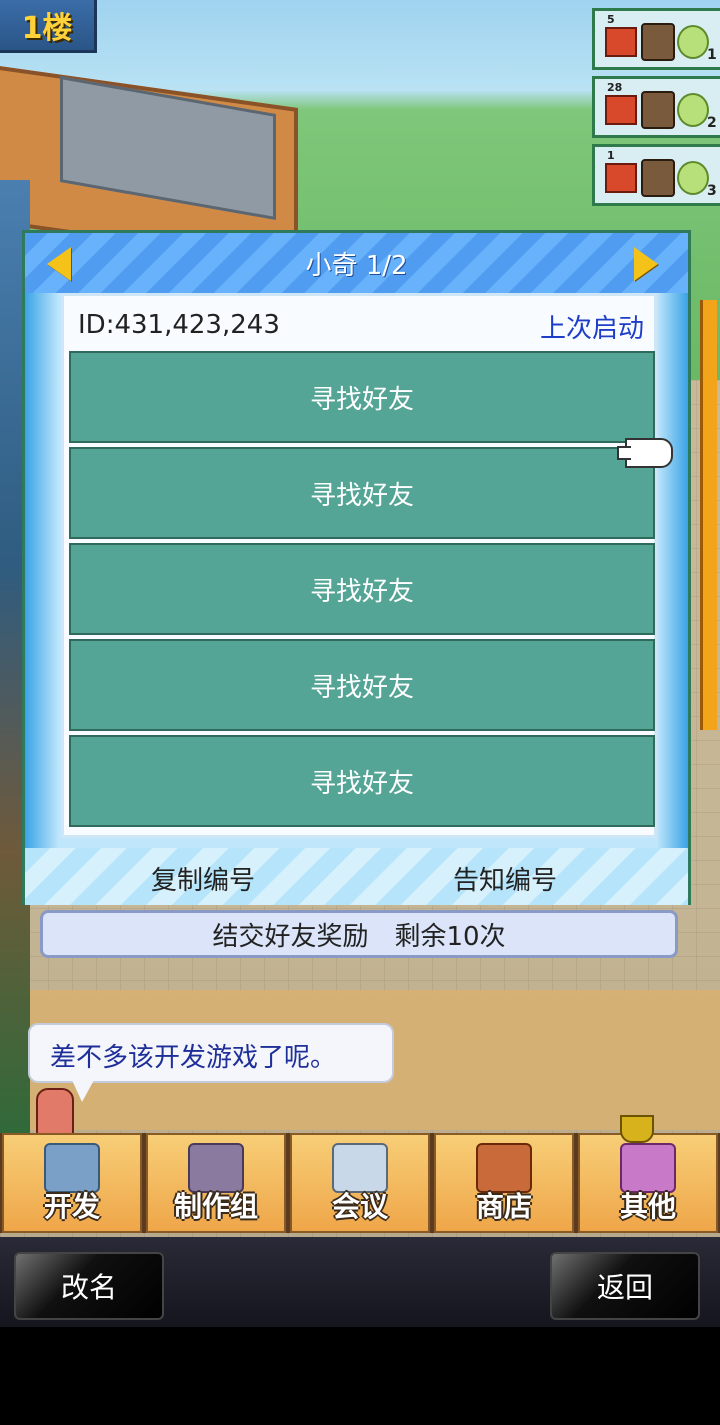 Image resolution: width=720 pixels, height=1425 pixels. Describe the element at coordinates (215, 1206) in the screenshot. I see `menu-label: 制作组` at that location.